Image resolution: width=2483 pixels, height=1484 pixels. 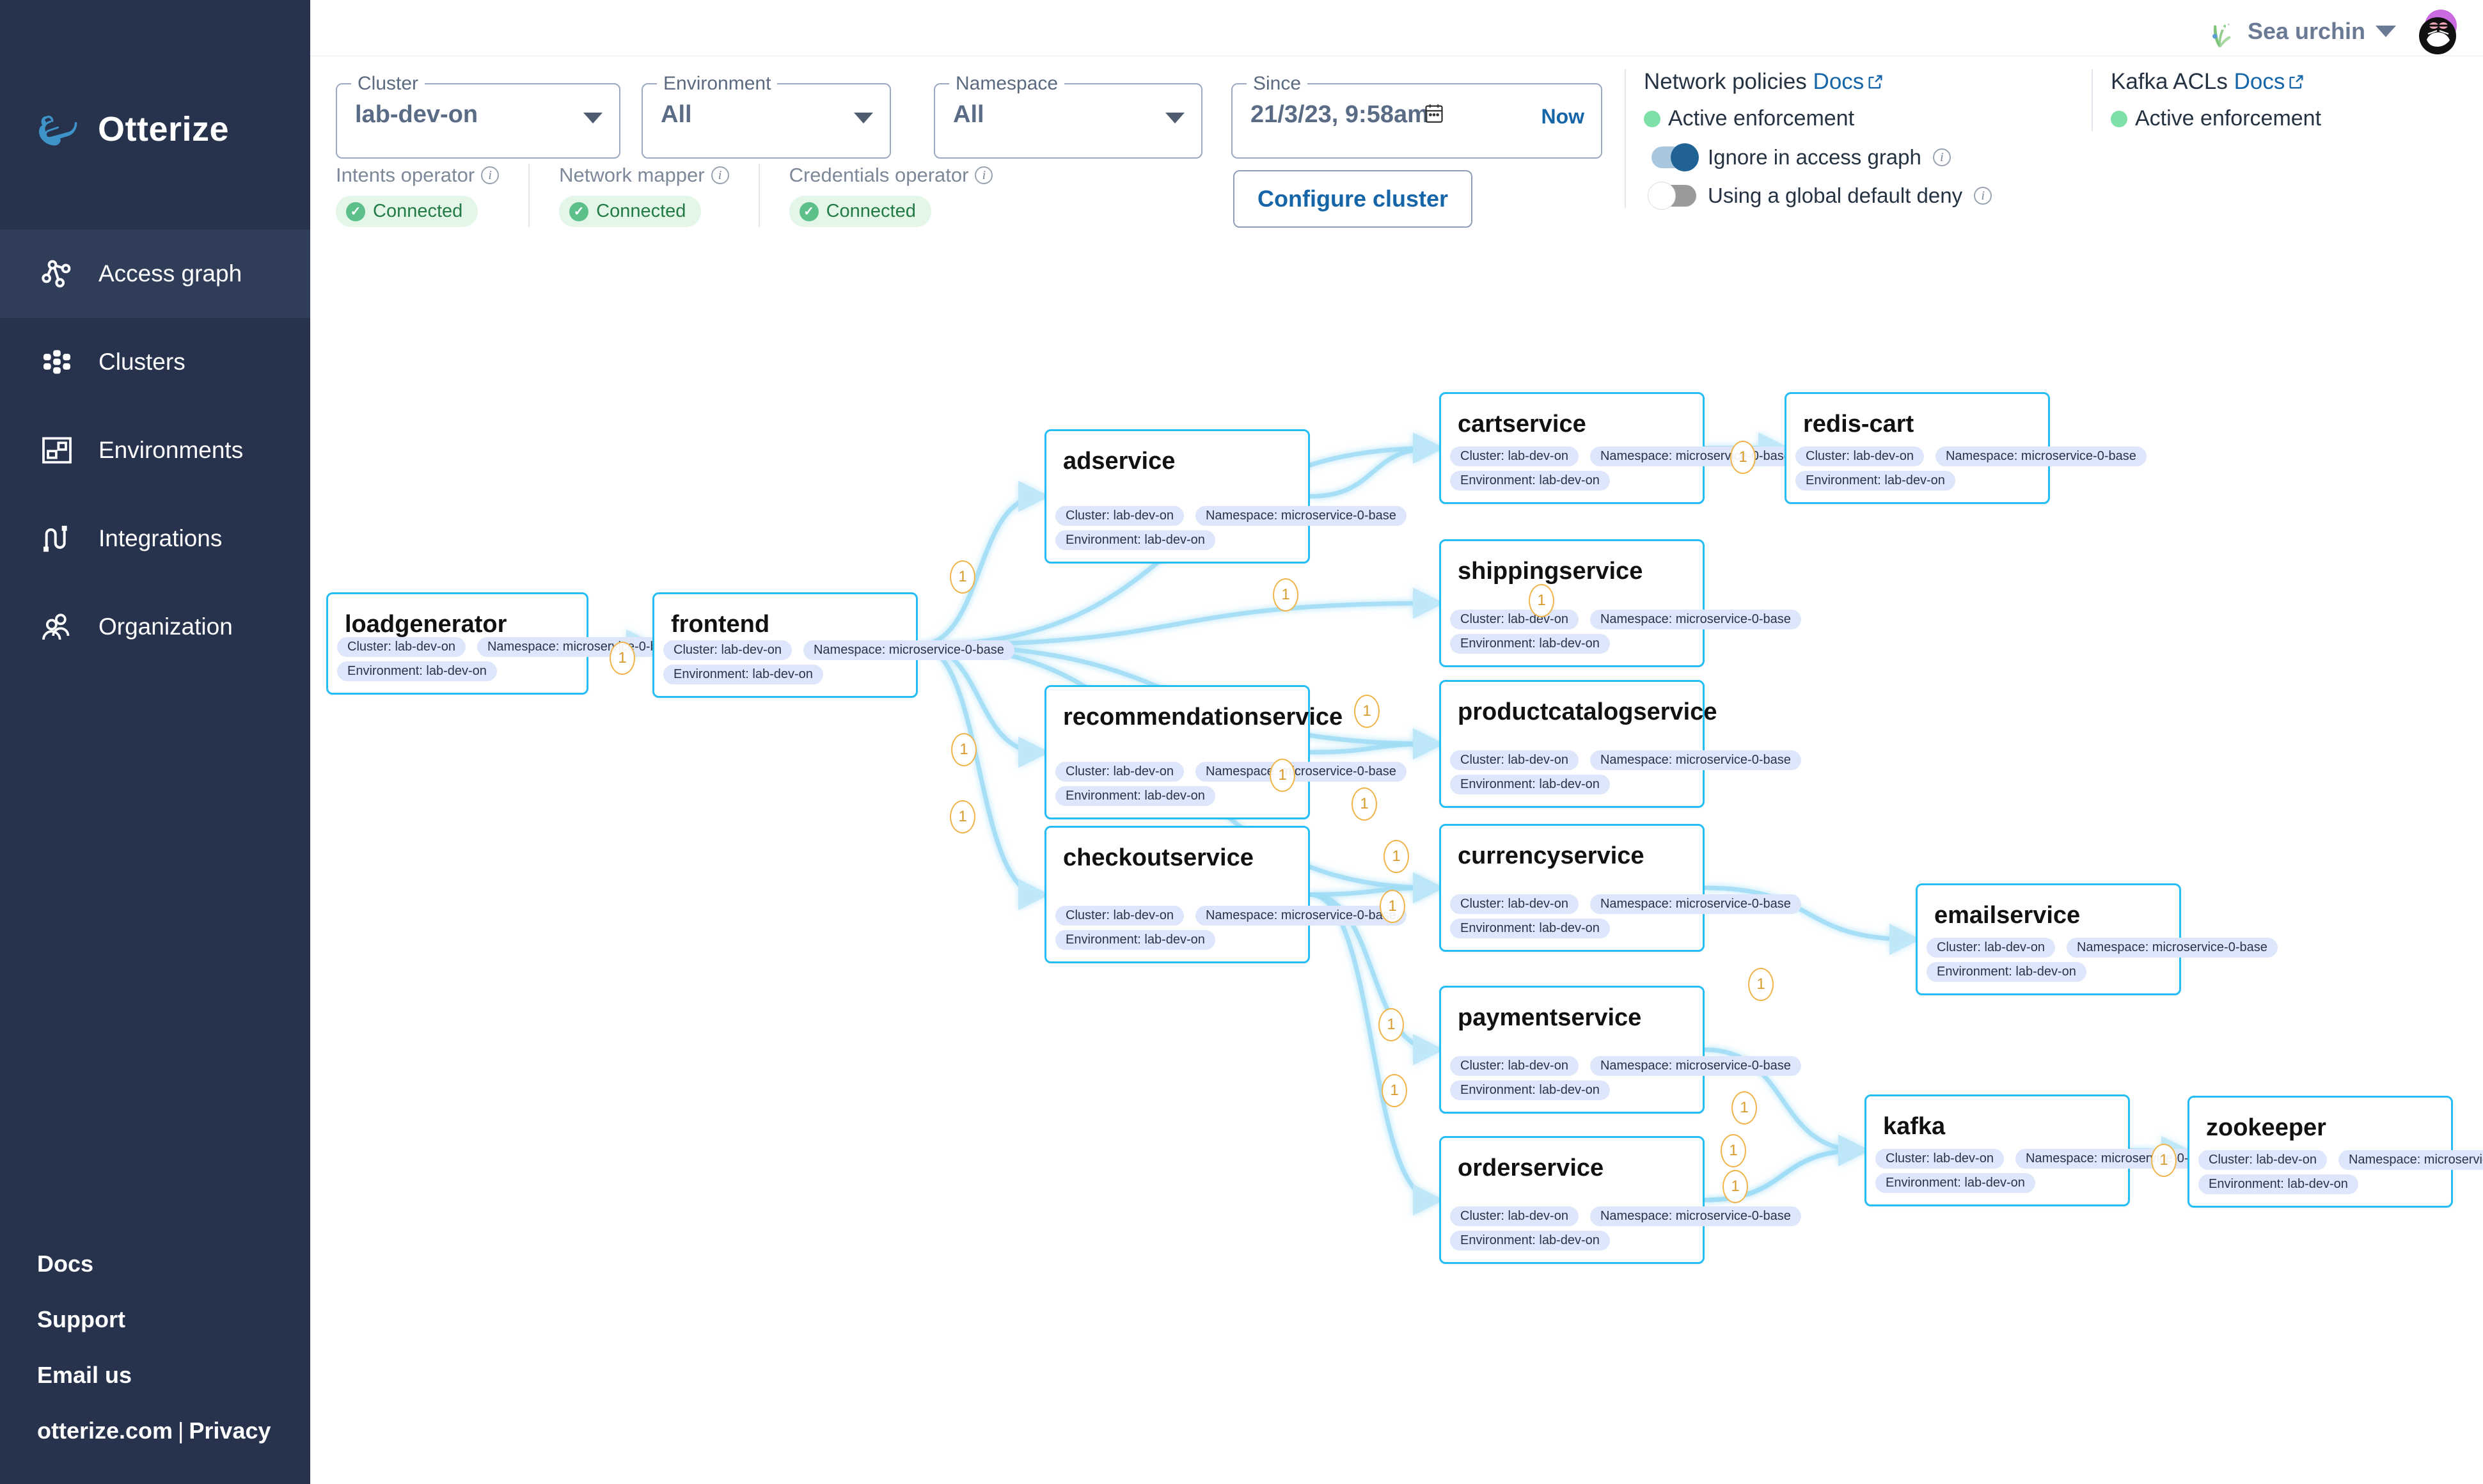 I want to click on seaweed-icon, so click(x=2219, y=31).